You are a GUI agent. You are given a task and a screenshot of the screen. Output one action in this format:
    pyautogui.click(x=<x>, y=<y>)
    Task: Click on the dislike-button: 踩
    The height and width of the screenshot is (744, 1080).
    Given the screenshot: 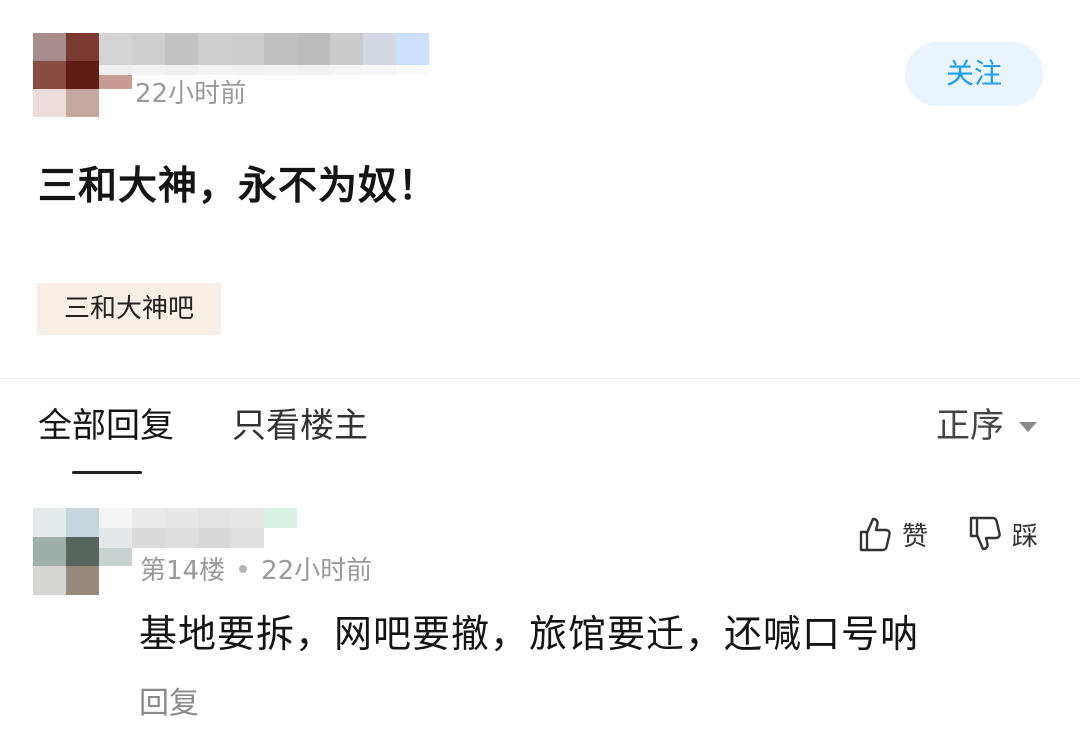 What is the action you would take?
    pyautogui.click(x=1003, y=534)
    